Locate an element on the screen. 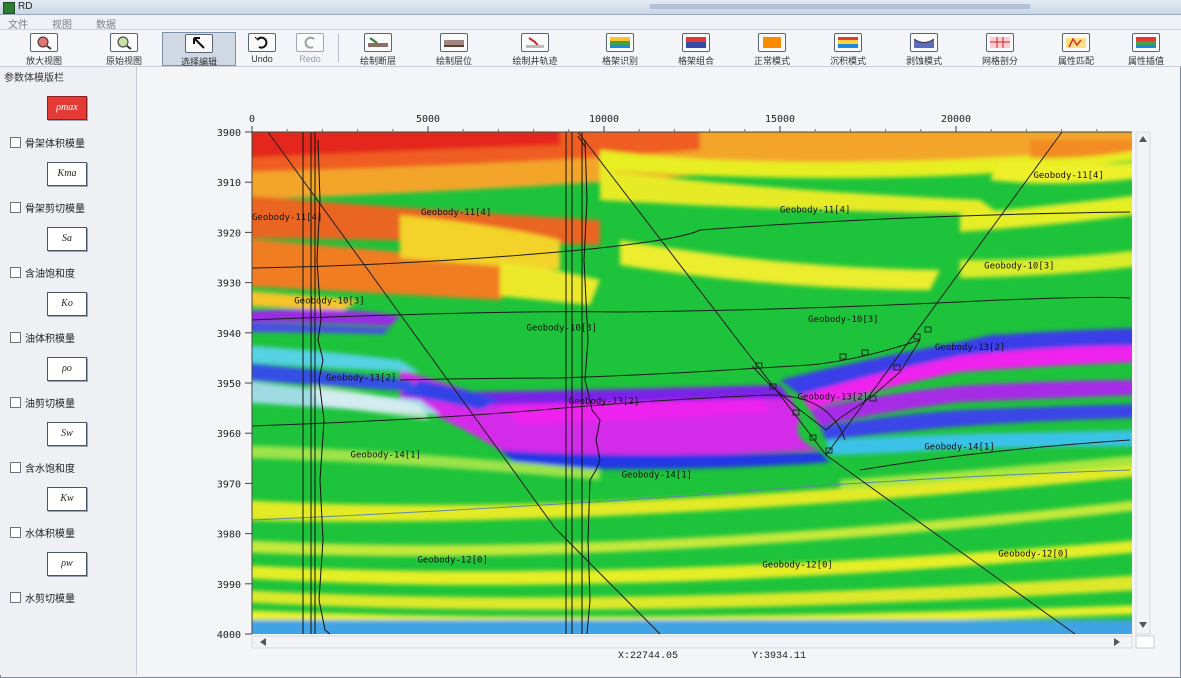 This screenshot has height=678, width=1181. status-y-readout: Y:3934.11 is located at coordinates (779, 656).